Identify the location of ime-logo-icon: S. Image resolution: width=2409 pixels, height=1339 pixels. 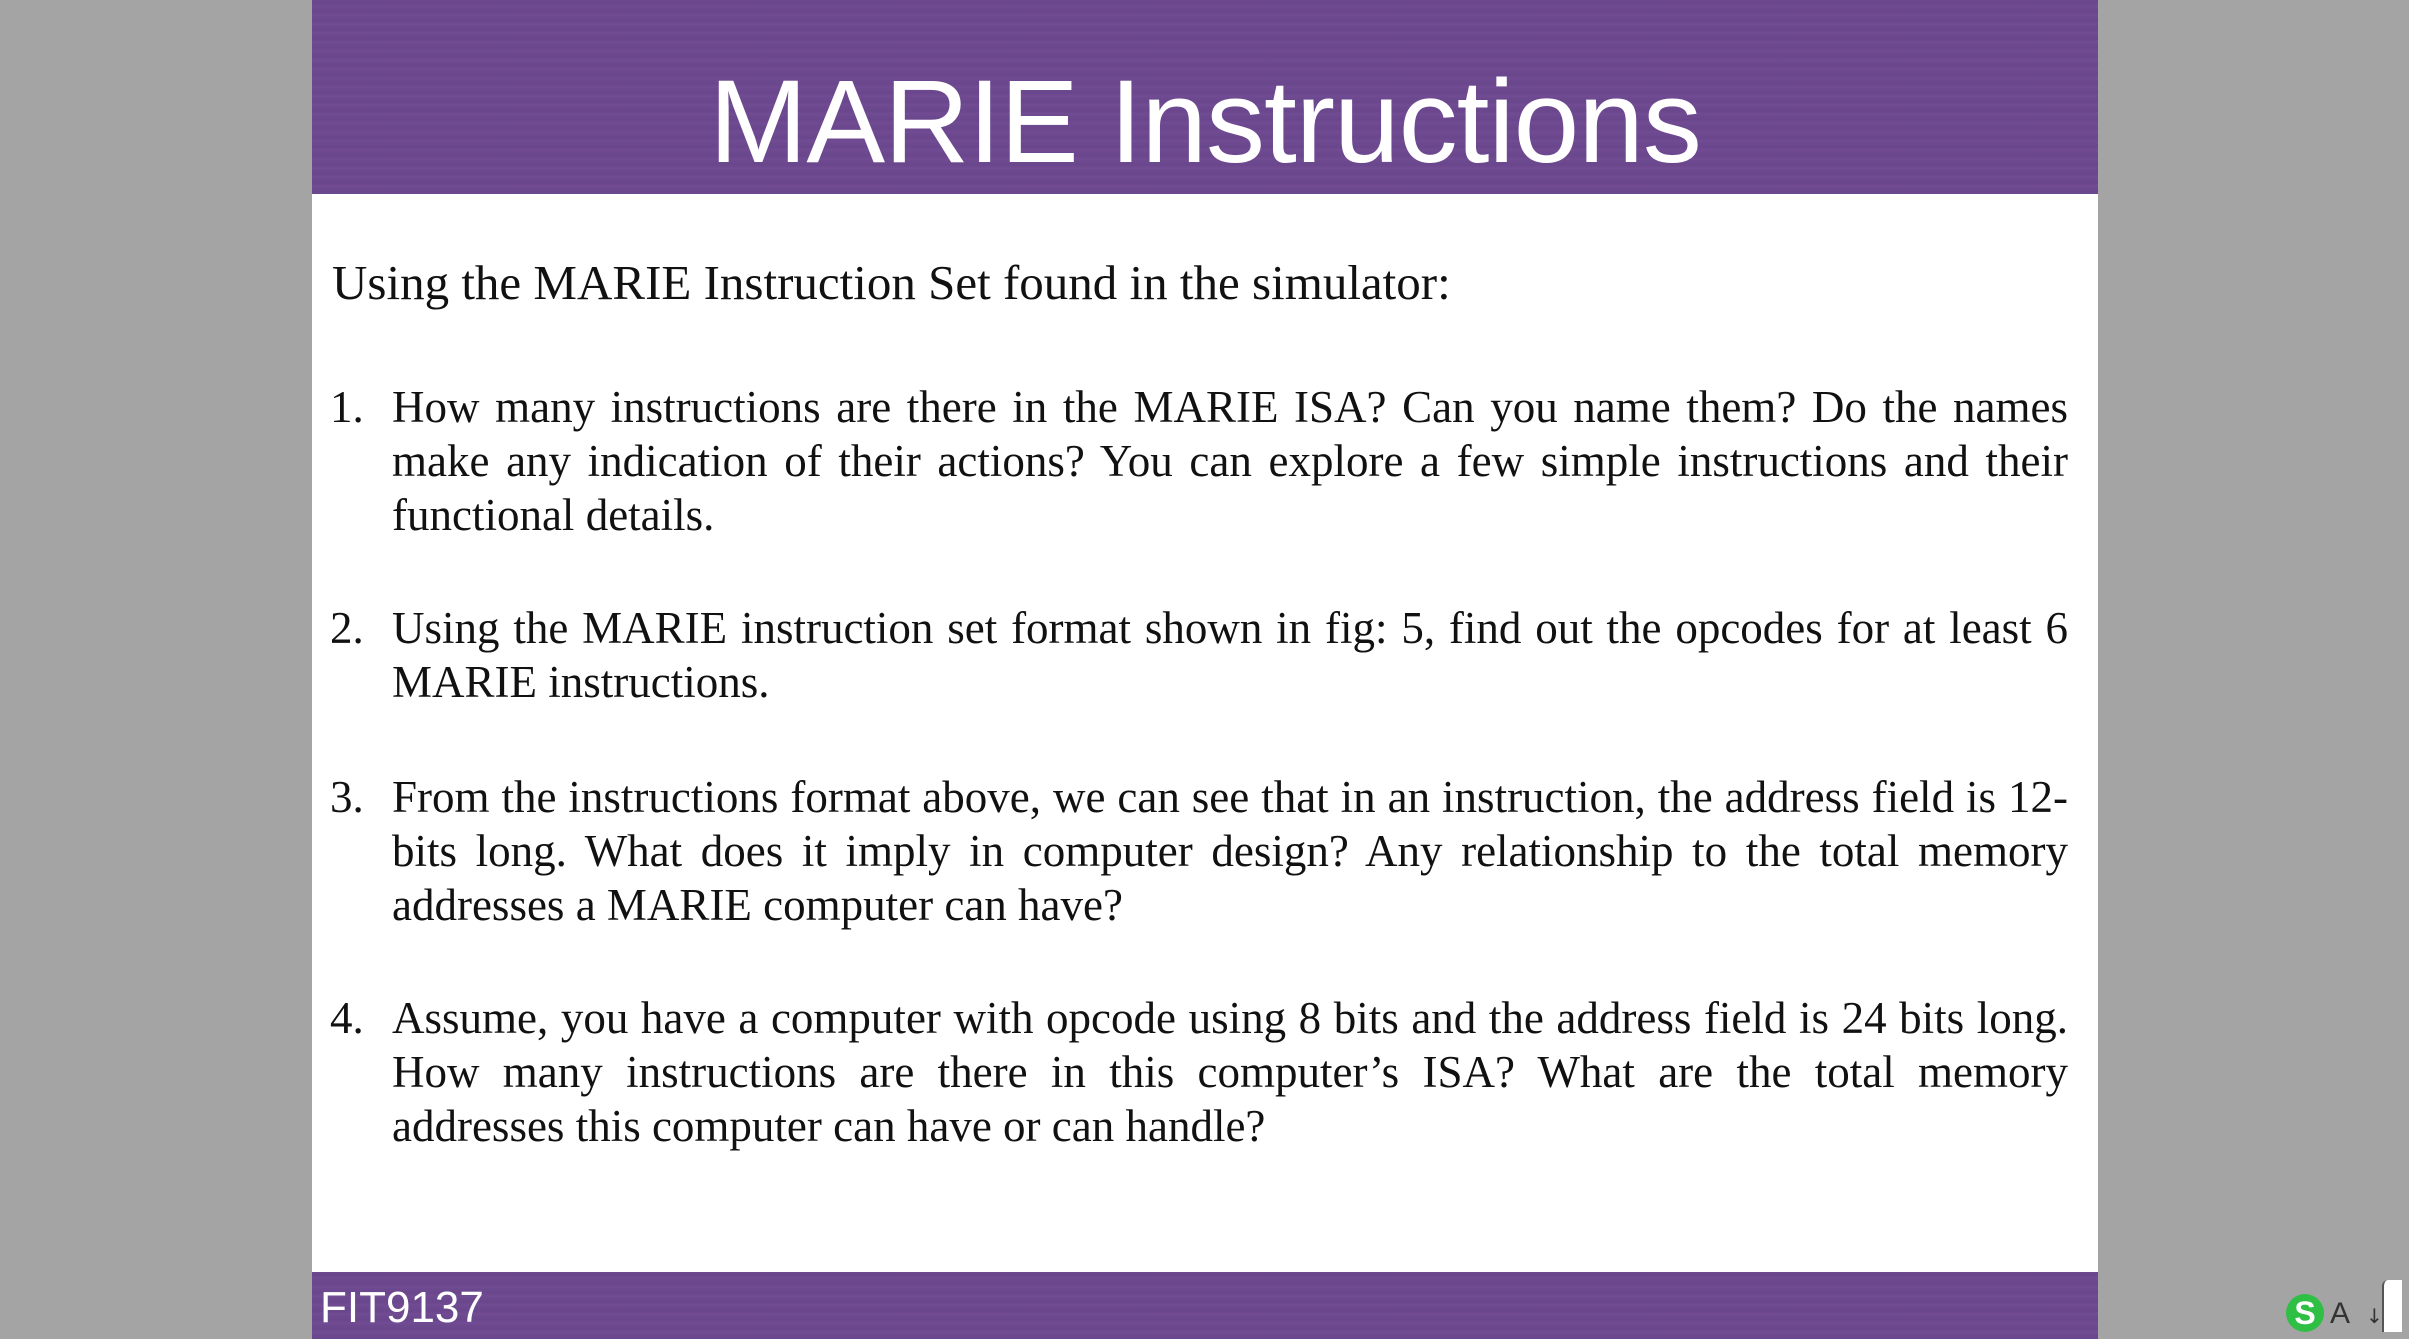
(2305, 1313).